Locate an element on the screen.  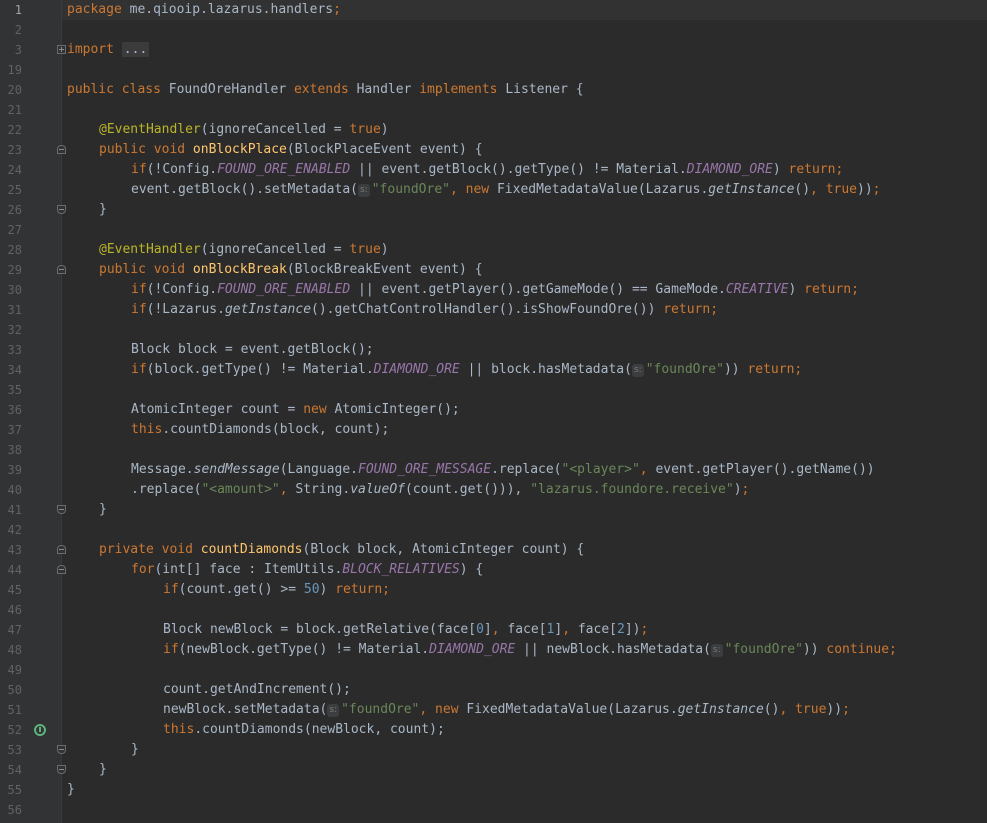
line-number: 39 is located at coordinates (14, 470).